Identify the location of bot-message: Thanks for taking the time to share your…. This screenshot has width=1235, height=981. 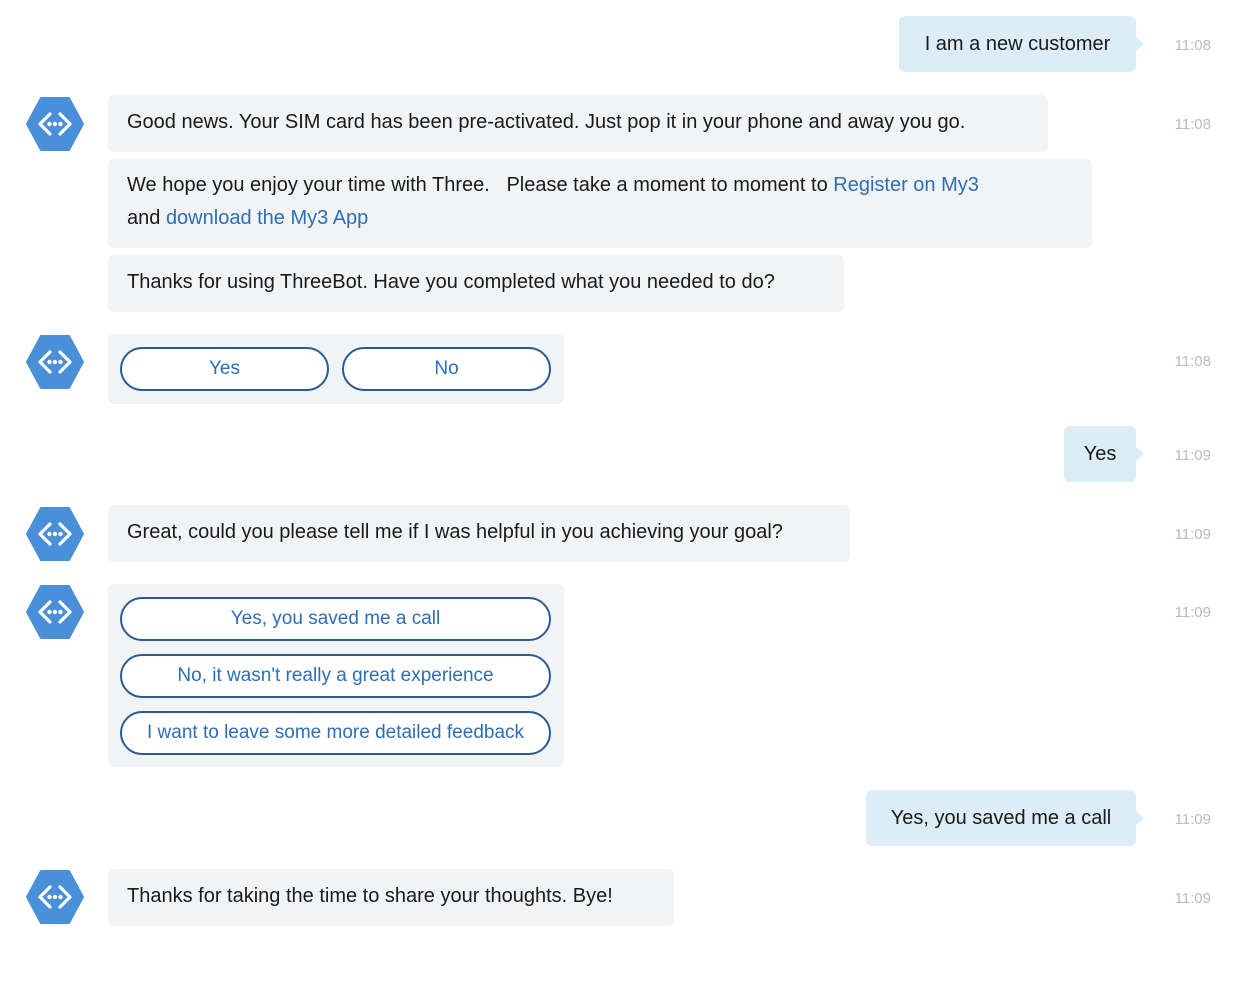
(391, 897).